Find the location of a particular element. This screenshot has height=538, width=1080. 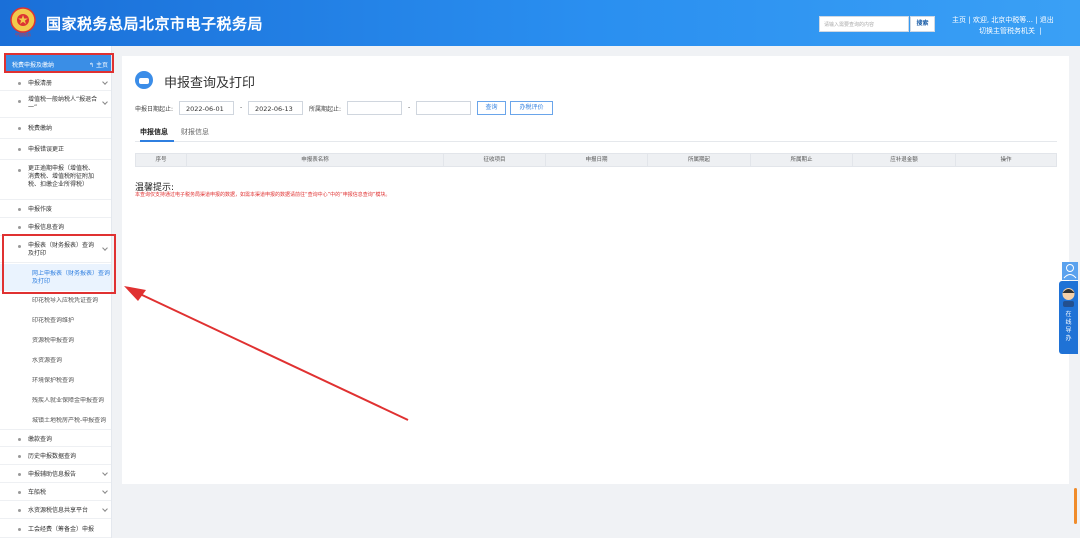

search-button: 搜索 is located at coordinates (922, 24).